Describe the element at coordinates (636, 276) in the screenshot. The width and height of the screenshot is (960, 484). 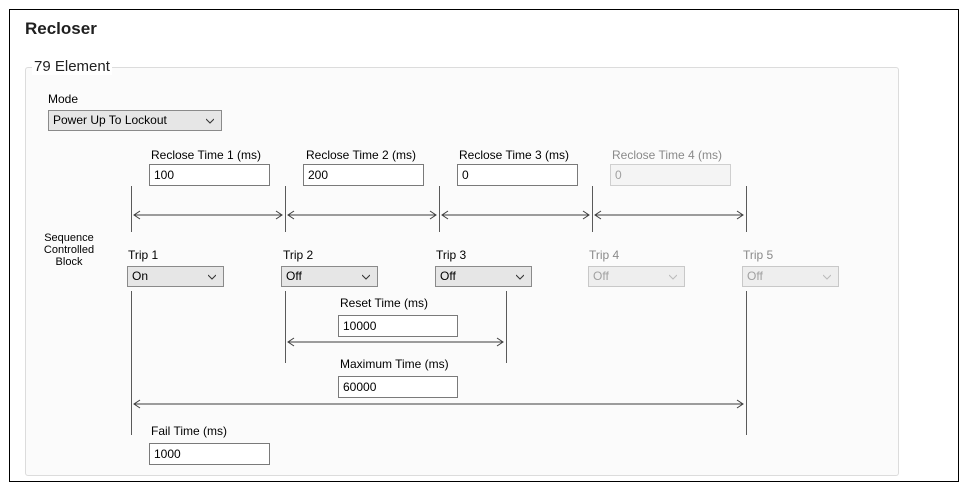
I see `trip-4-select: Off` at that location.